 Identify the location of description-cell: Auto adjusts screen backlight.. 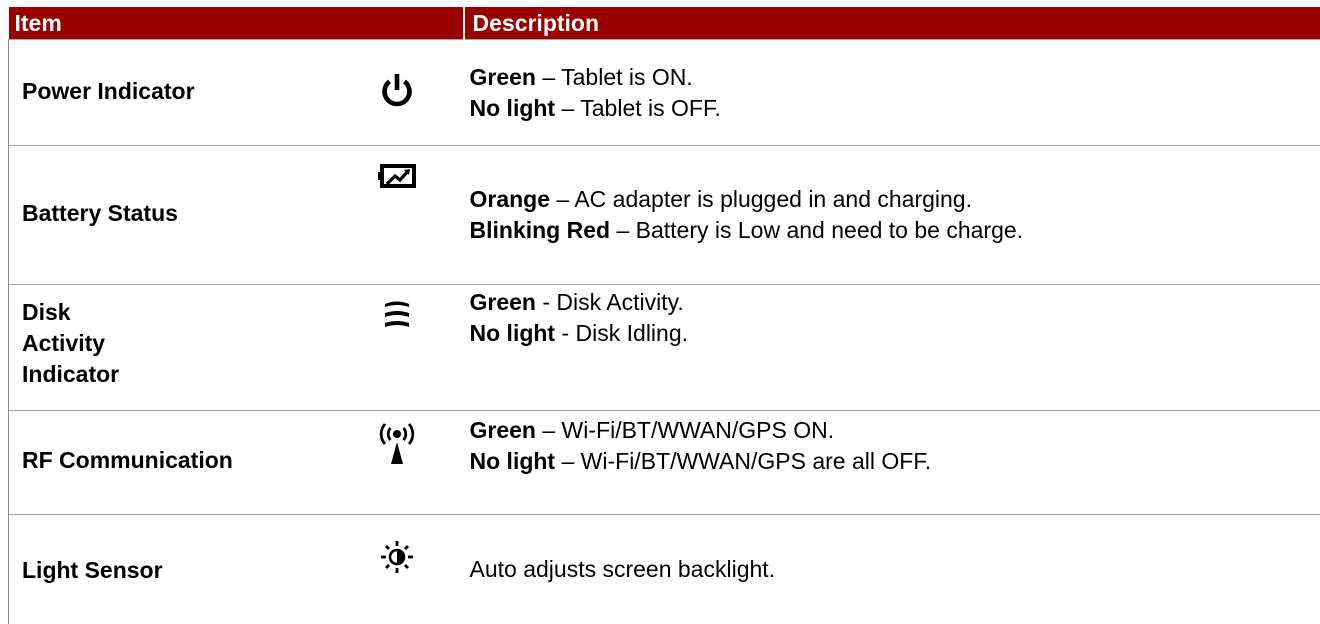
(892, 569).